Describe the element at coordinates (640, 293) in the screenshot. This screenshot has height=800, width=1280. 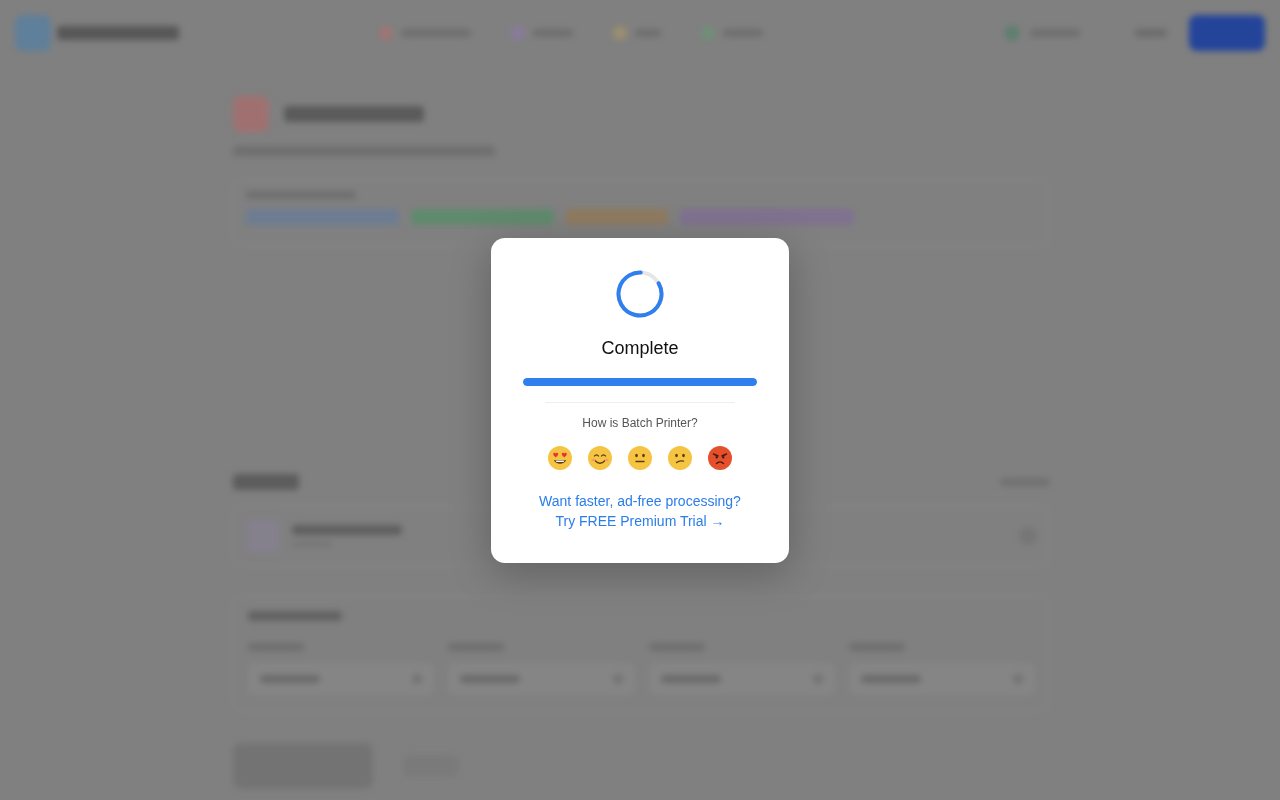
I see `loading-spinner-icon` at that location.